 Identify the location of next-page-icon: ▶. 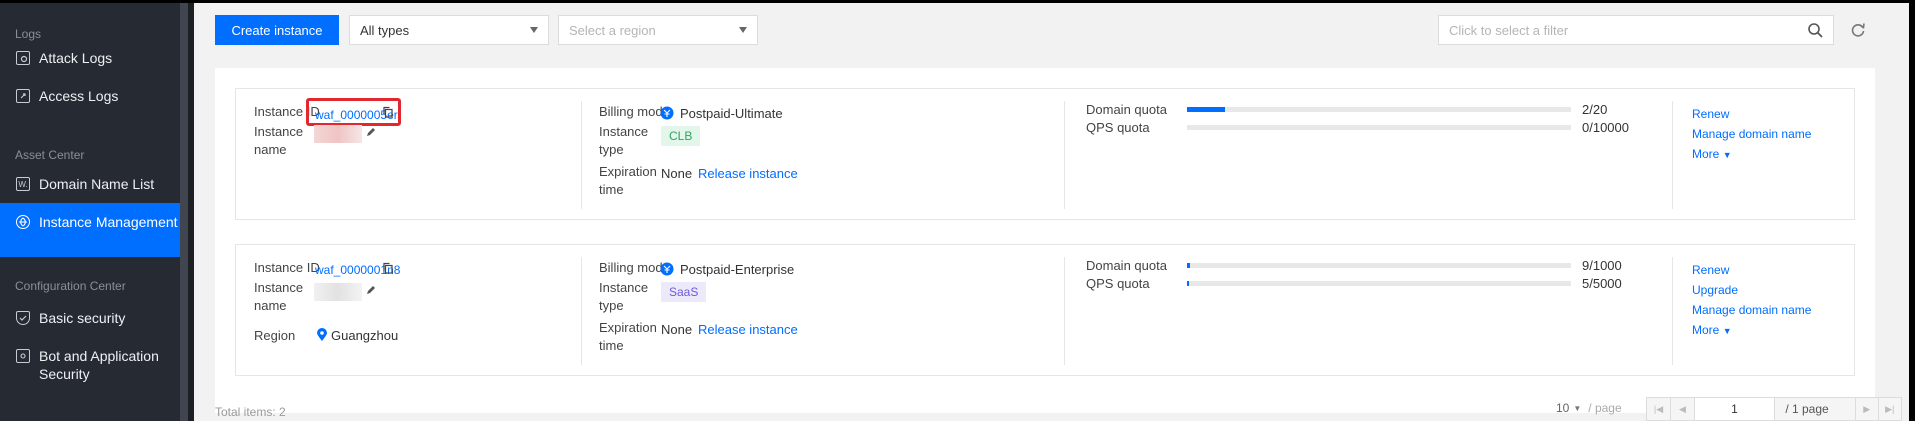
(1867, 409).